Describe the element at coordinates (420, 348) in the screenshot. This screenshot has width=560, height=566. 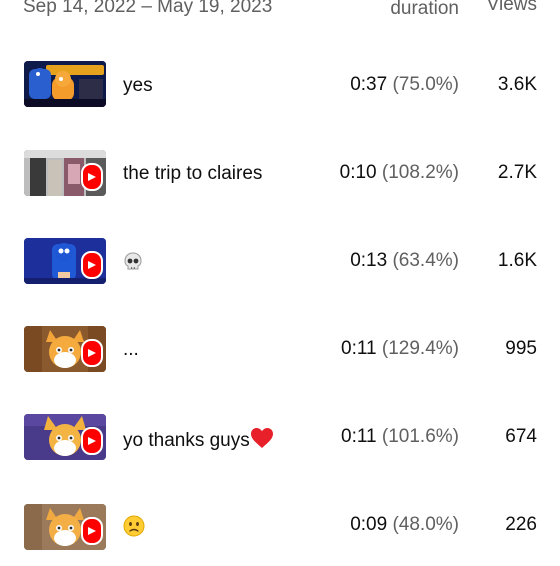
I see `duration-percent: (129.4%)` at that location.